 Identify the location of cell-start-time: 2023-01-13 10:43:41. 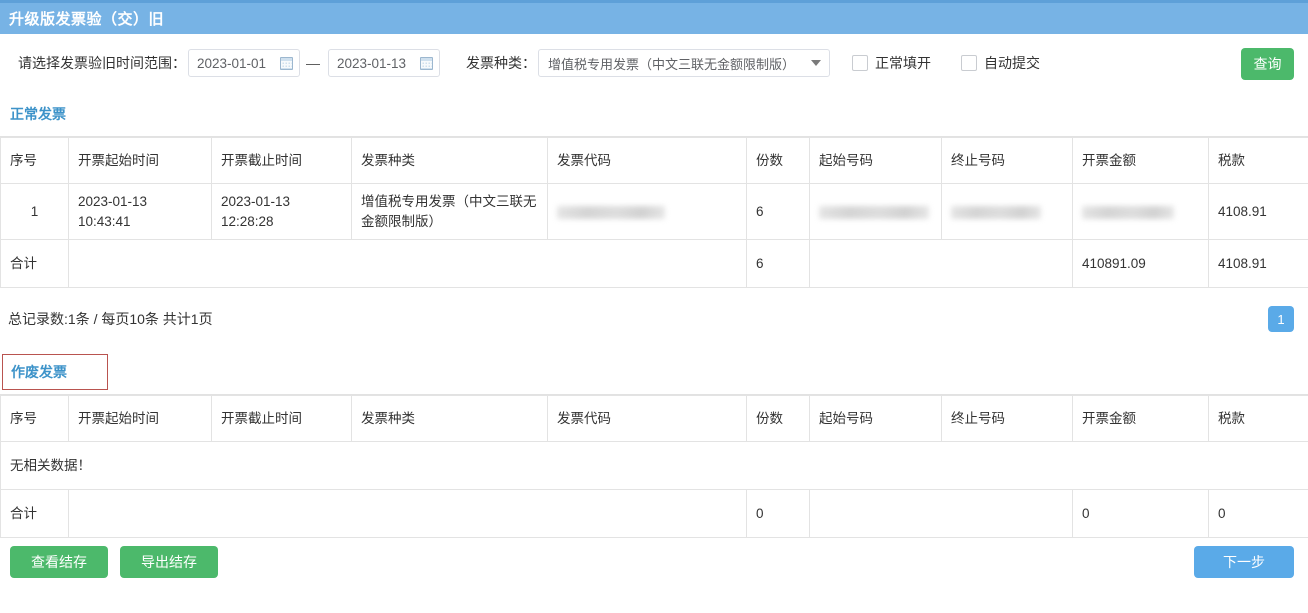
(140, 211).